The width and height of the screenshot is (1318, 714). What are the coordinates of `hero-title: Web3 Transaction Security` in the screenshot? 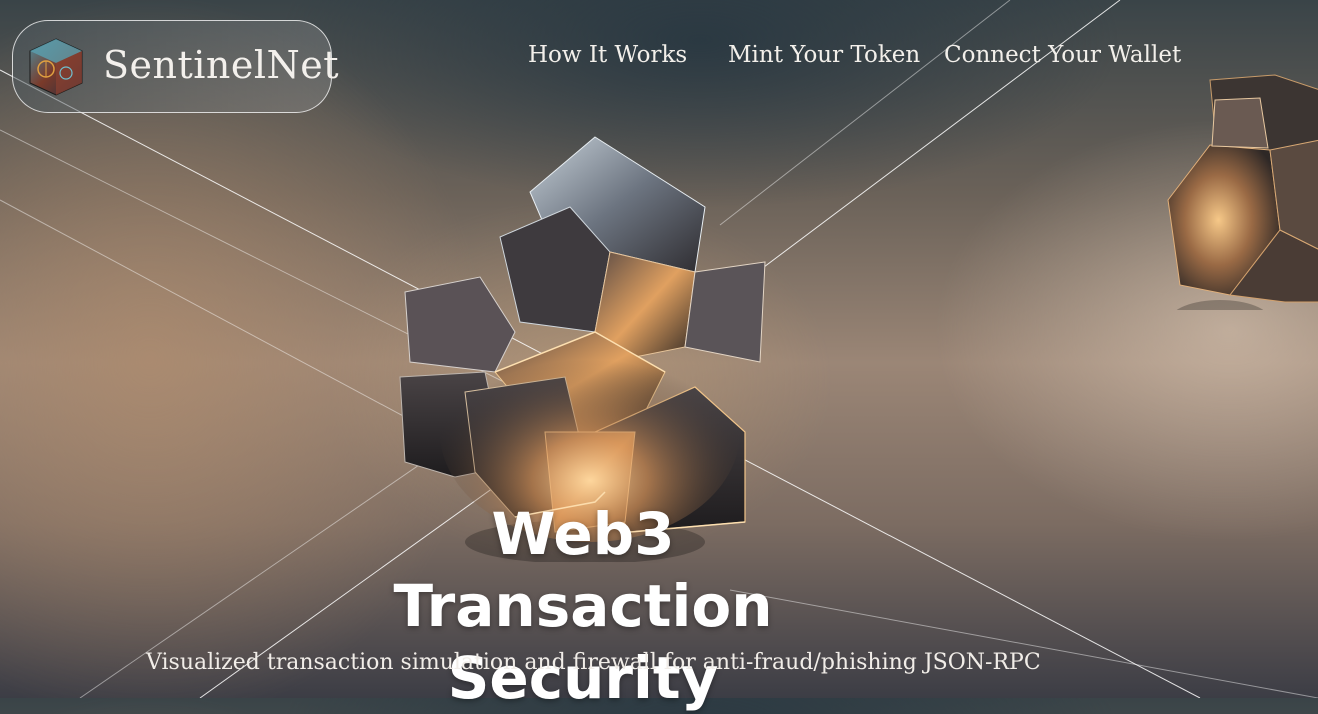 It's located at (583, 606).